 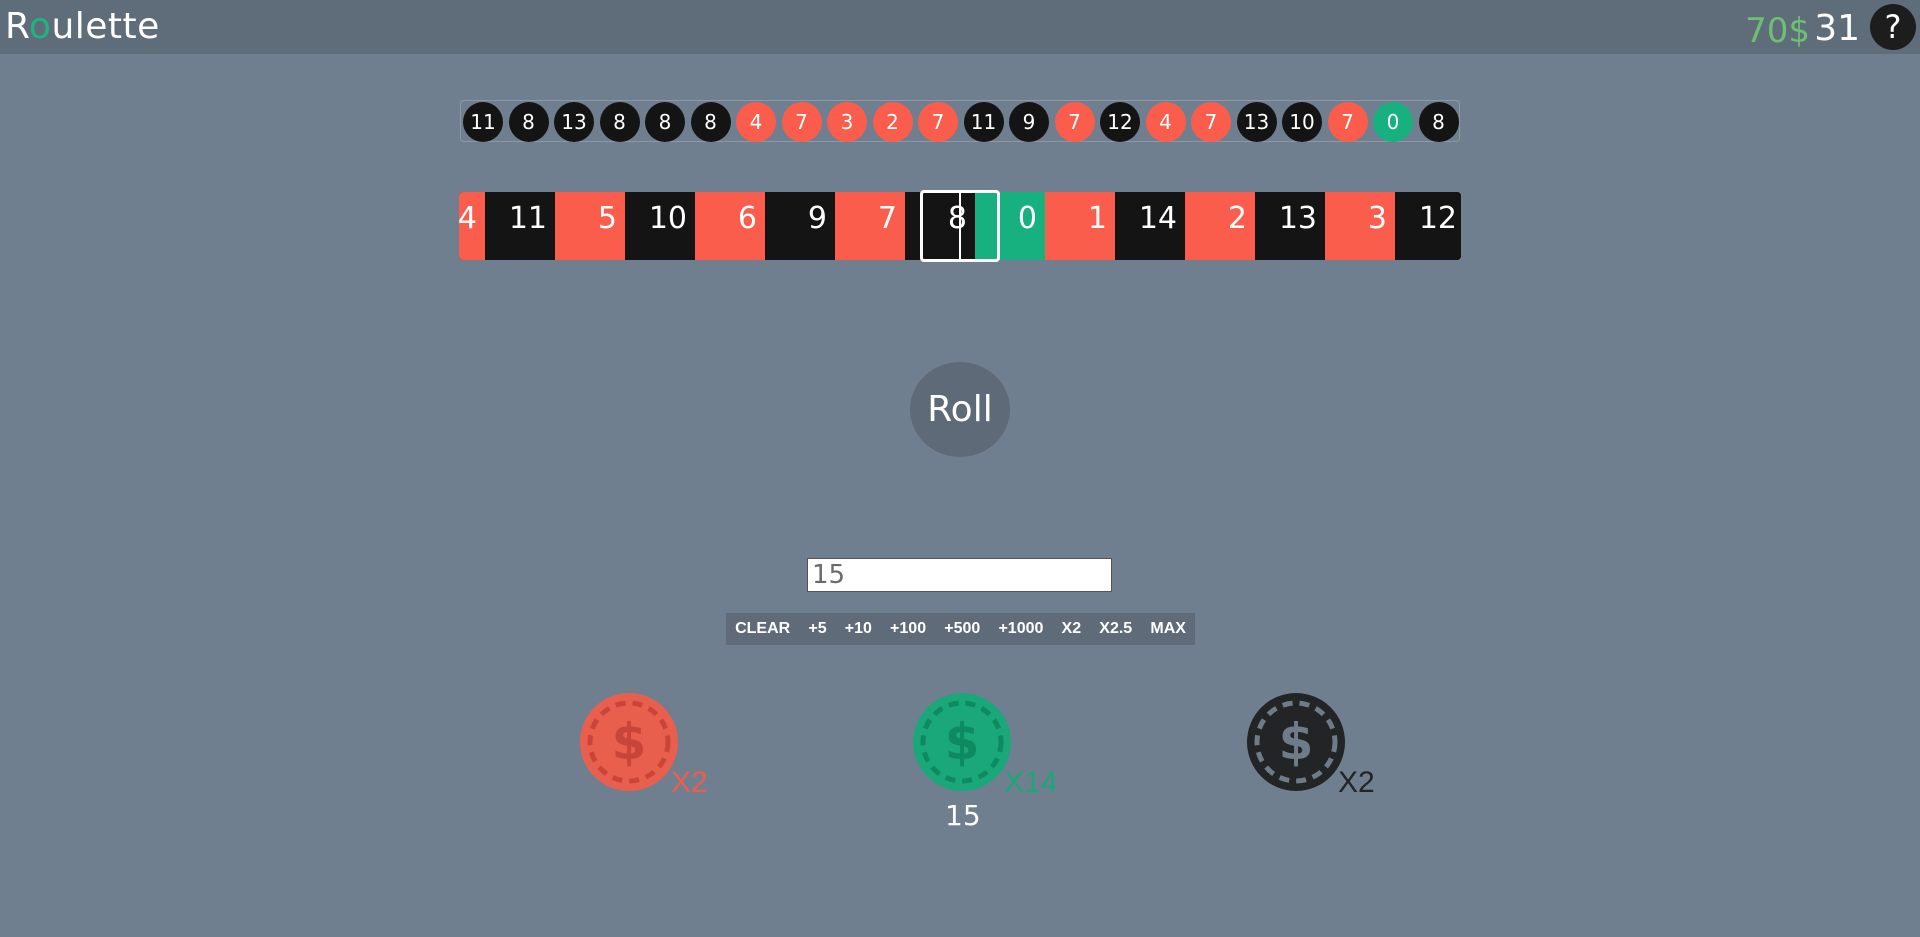 I want to click on history-ball: 9, so click(x=1029, y=122).